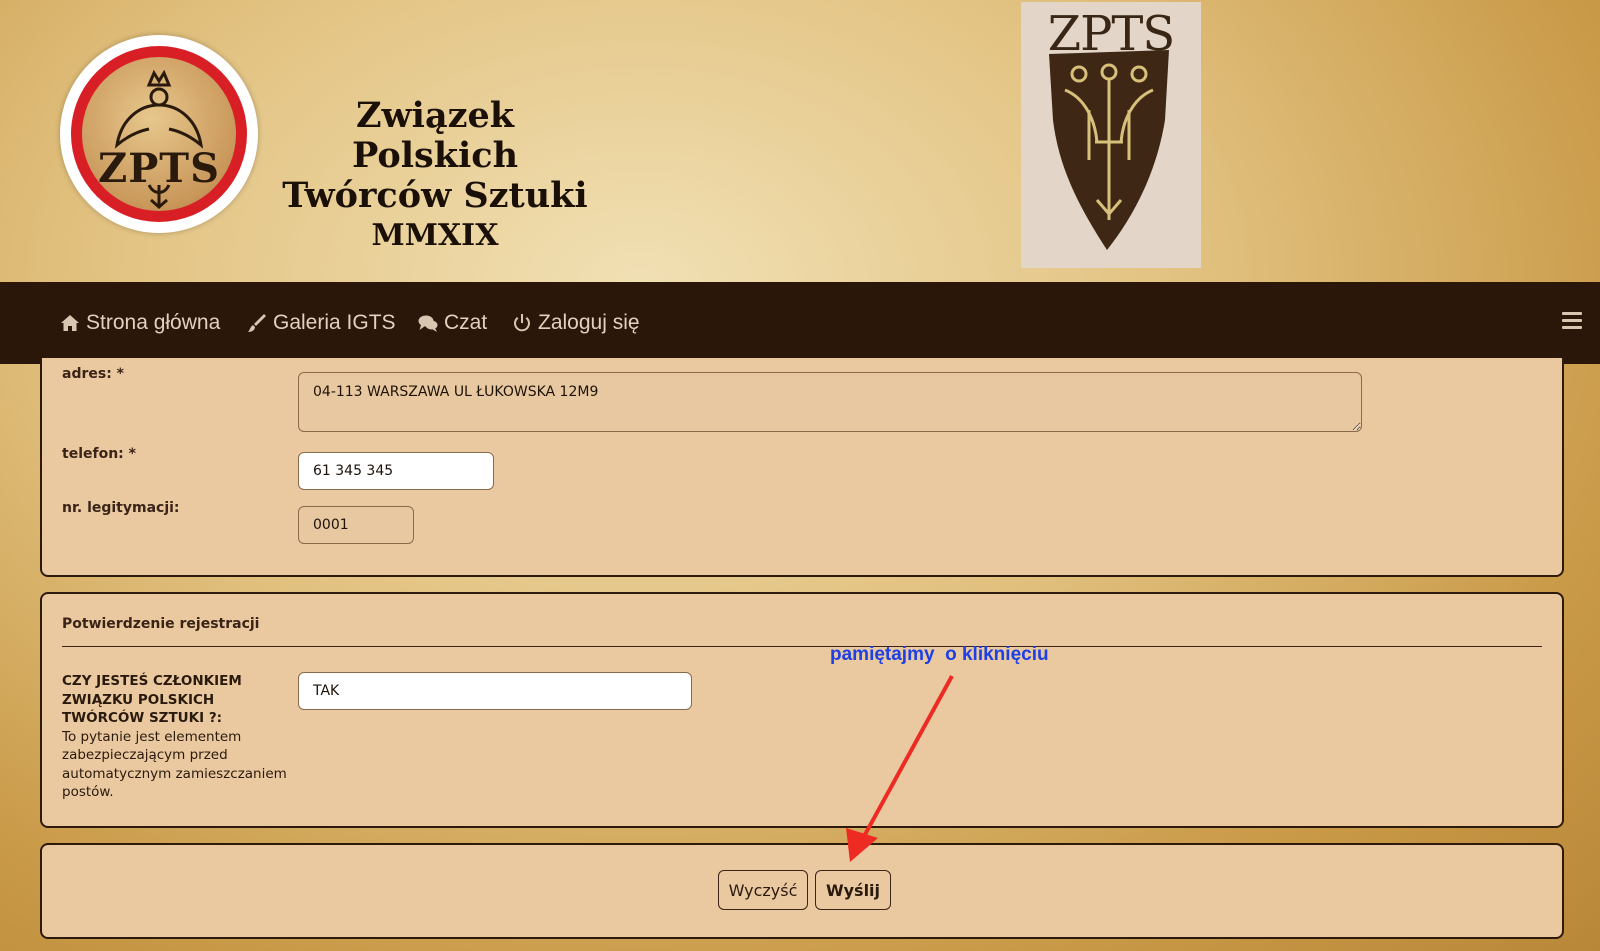  I want to click on reset-button: Wyczyść, so click(763, 890).